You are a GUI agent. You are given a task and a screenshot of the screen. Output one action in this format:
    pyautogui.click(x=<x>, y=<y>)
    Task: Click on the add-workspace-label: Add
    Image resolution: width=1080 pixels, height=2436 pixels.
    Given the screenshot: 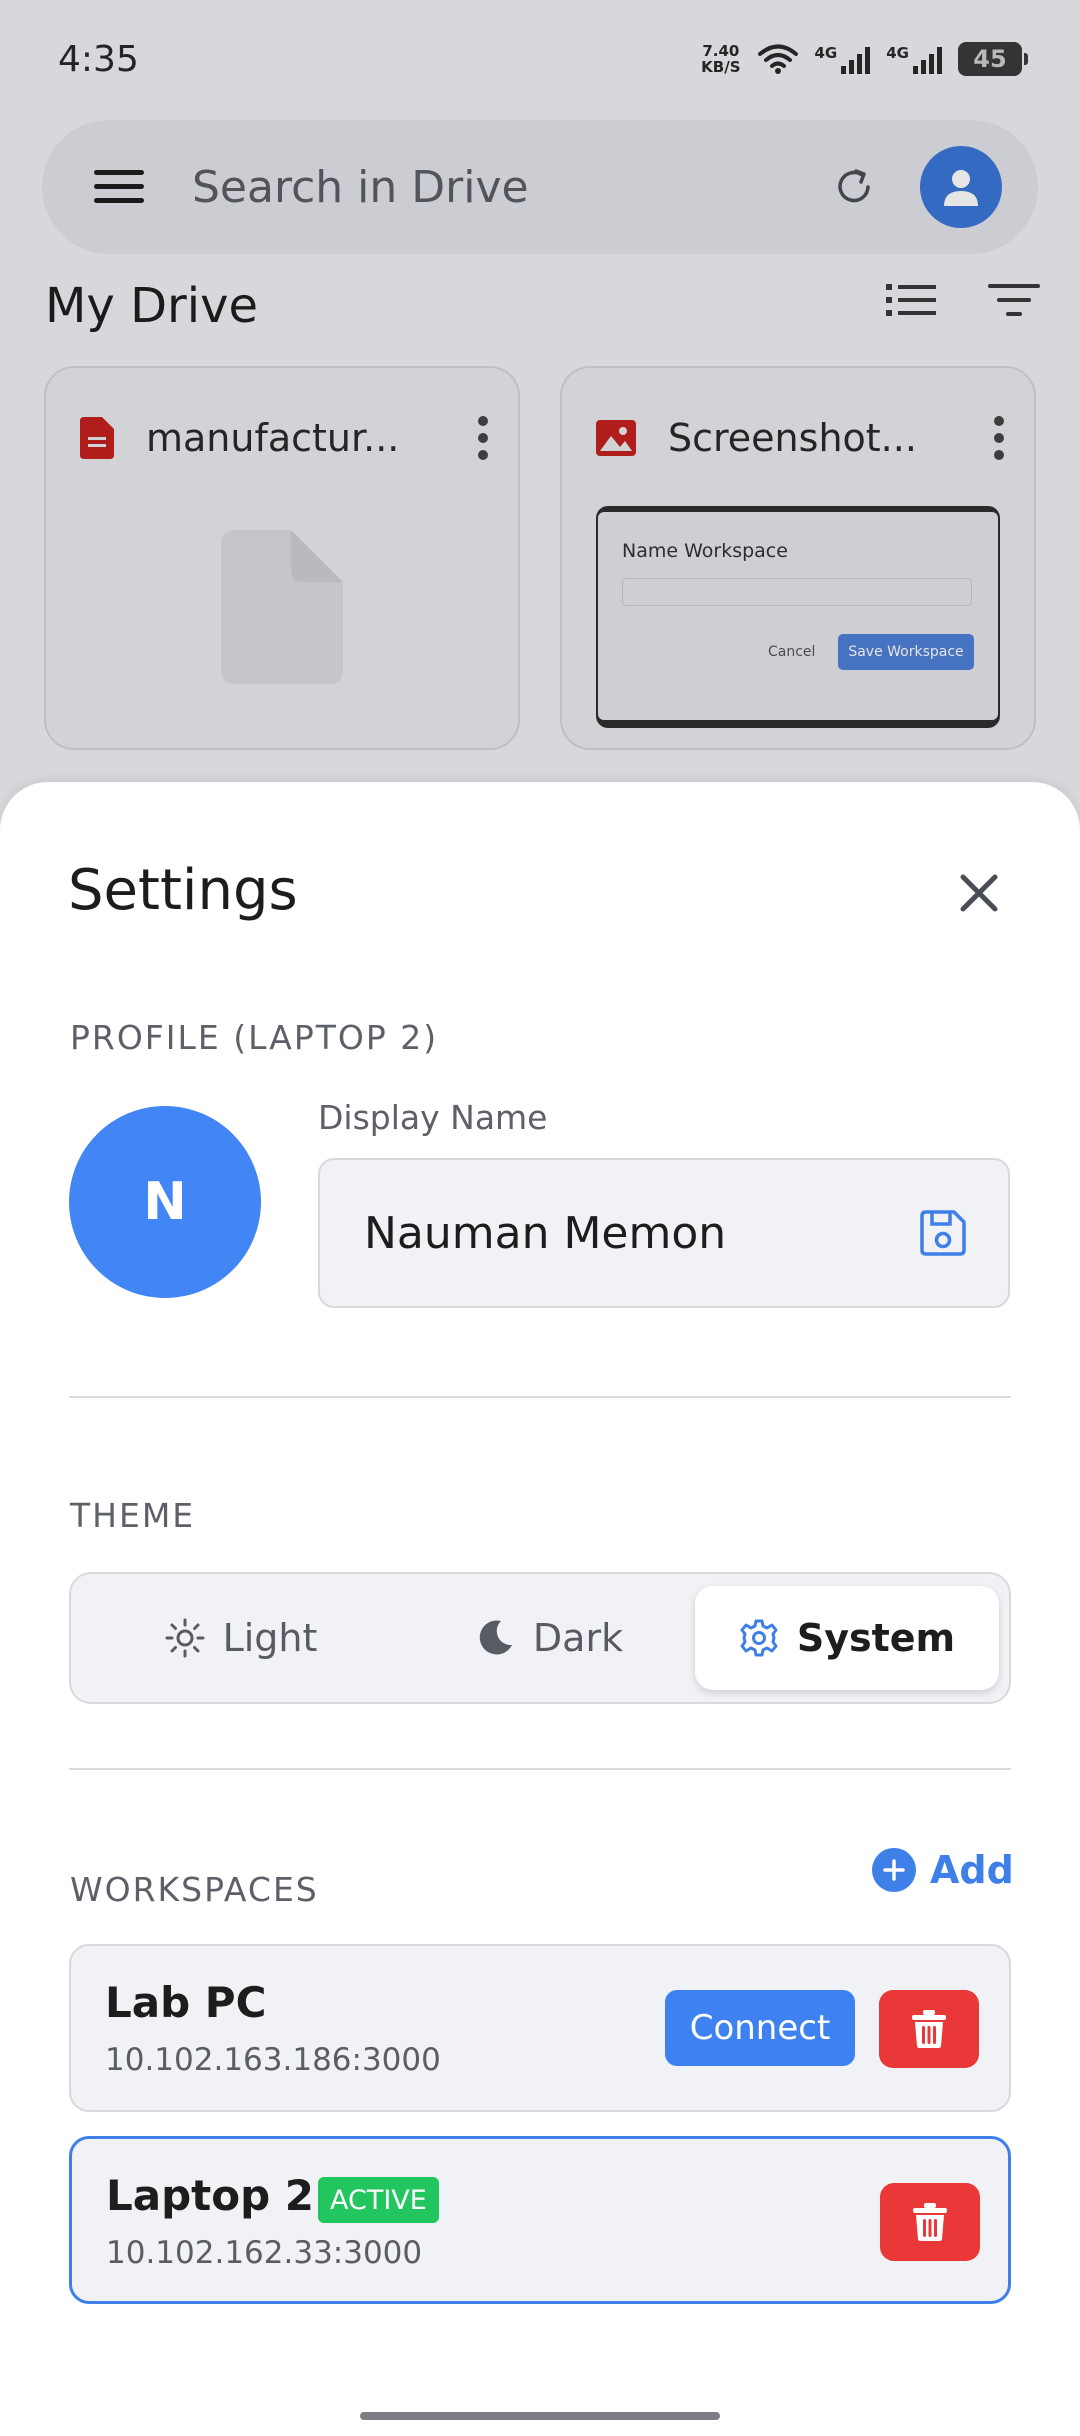 What is the action you would take?
    pyautogui.click(x=972, y=1870)
    